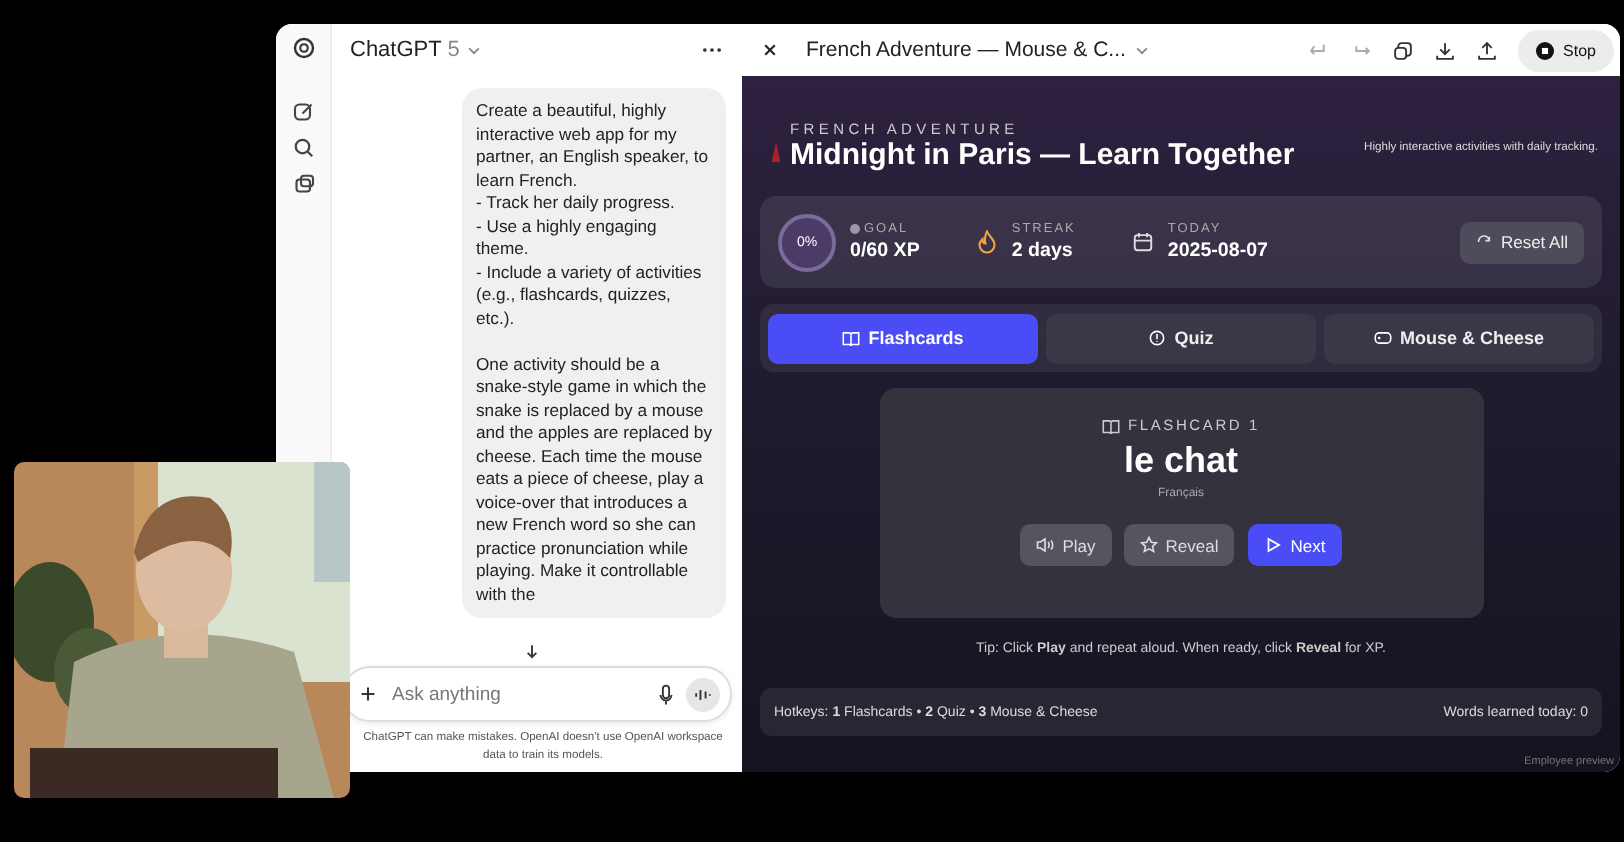 The width and height of the screenshot is (1624, 842). I want to click on app-heading: Midnight in Paris — Learn Together, so click(1042, 155).